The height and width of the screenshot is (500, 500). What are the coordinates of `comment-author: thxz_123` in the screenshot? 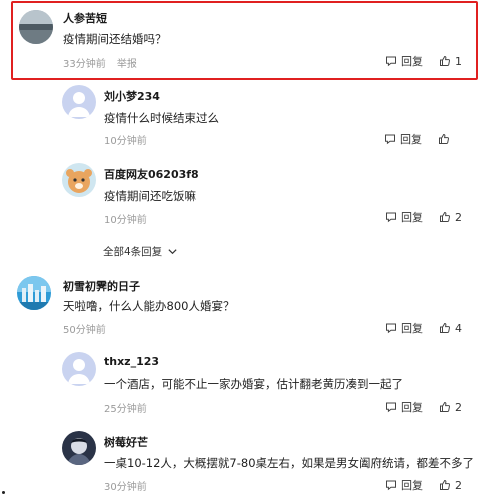 It's located at (131, 361).